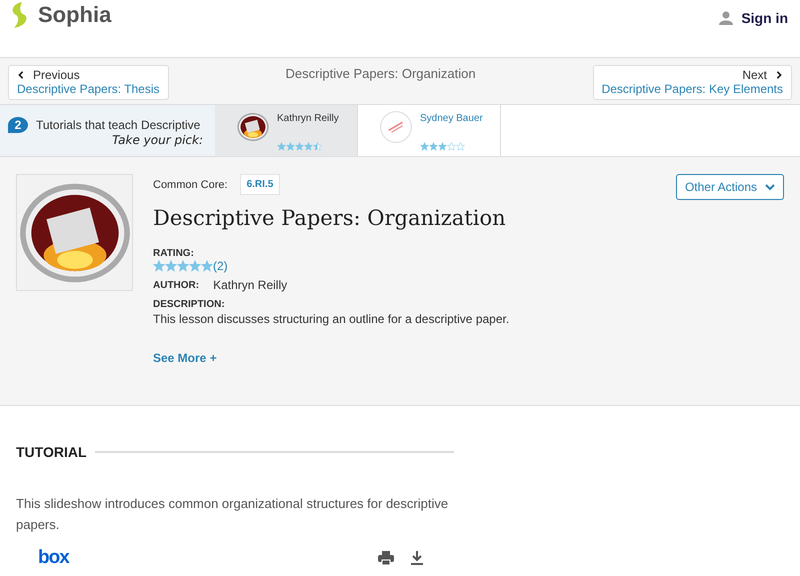 The height and width of the screenshot is (576, 800). What do you see at coordinates (88, 82) in the screenshot?
I see `previous-link: Previous Descriptive Papers: Thesis` at bounding box center [88, 82].